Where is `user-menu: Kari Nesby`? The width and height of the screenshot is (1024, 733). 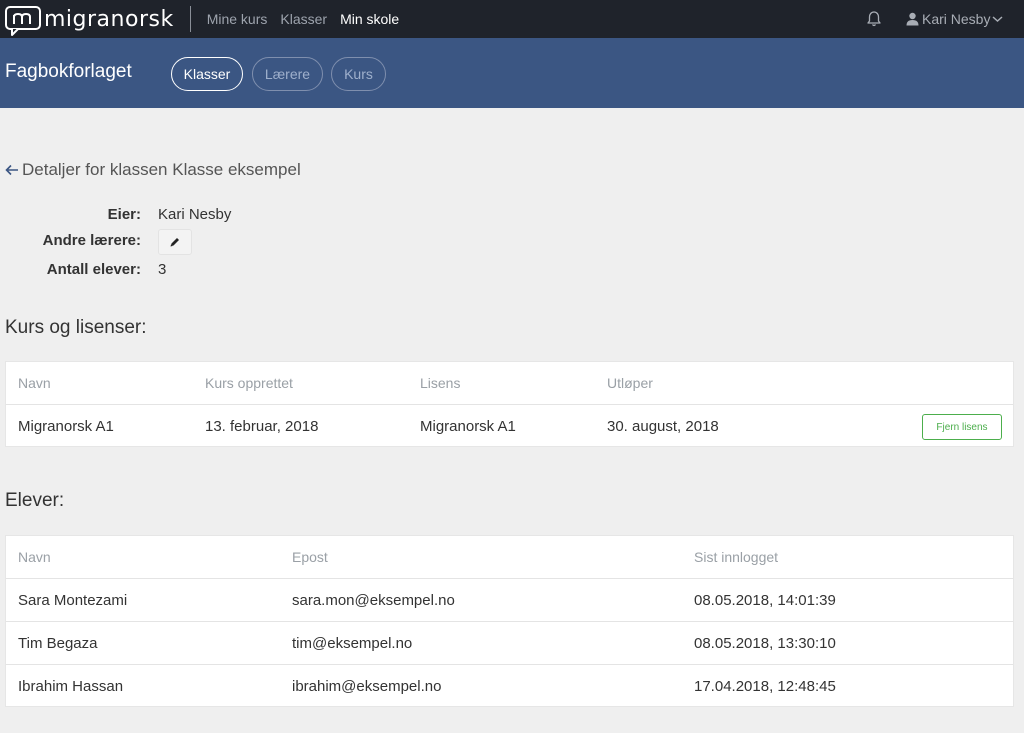 user-menu: Kari Nesby is located at coordinates (956, 19).